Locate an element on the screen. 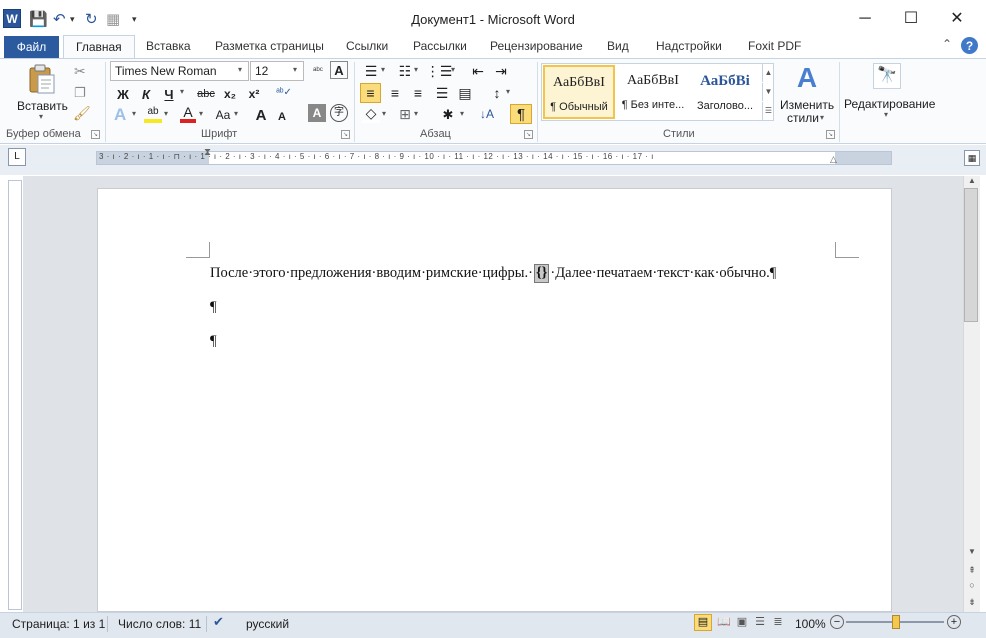 The image size is (986, 638). distributed-button: ▤ is located at coordinates (465, 93).